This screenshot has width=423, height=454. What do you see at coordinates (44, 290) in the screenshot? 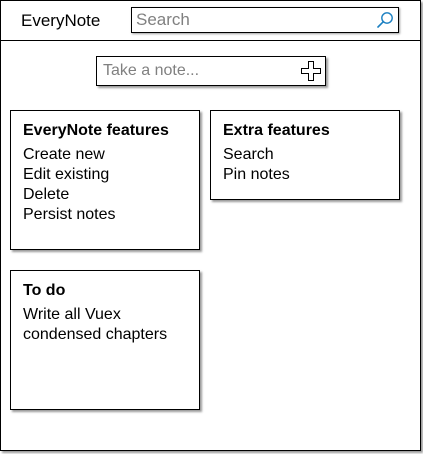
I see `note-title: To do` at bounding box center [44, 290].